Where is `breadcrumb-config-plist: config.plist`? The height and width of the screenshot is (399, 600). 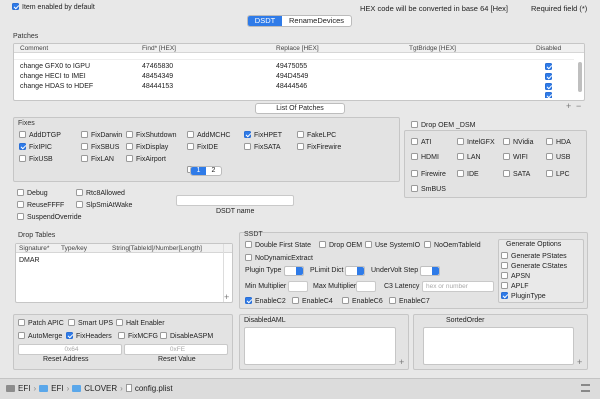
breadcrumb-config-plist: config.plist is located at coordinates (154, 388).